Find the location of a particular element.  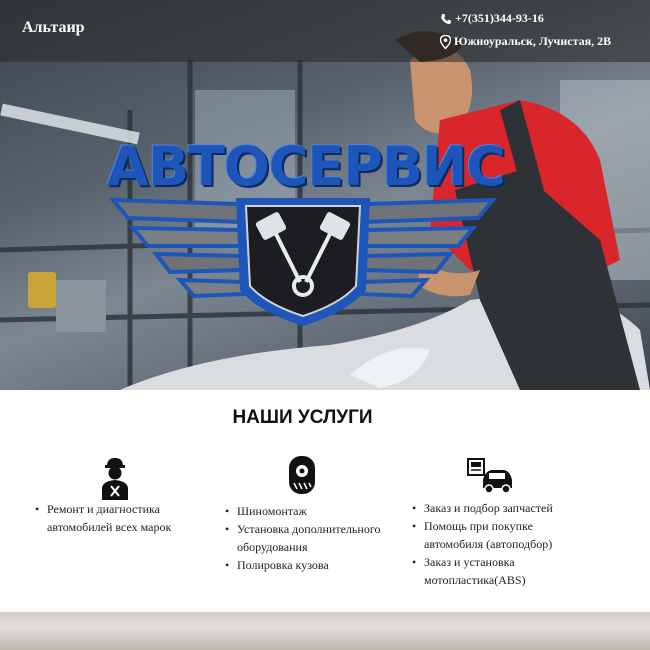

service-item: Установка дополнительного оборудования is located at coordinates (310, 538).